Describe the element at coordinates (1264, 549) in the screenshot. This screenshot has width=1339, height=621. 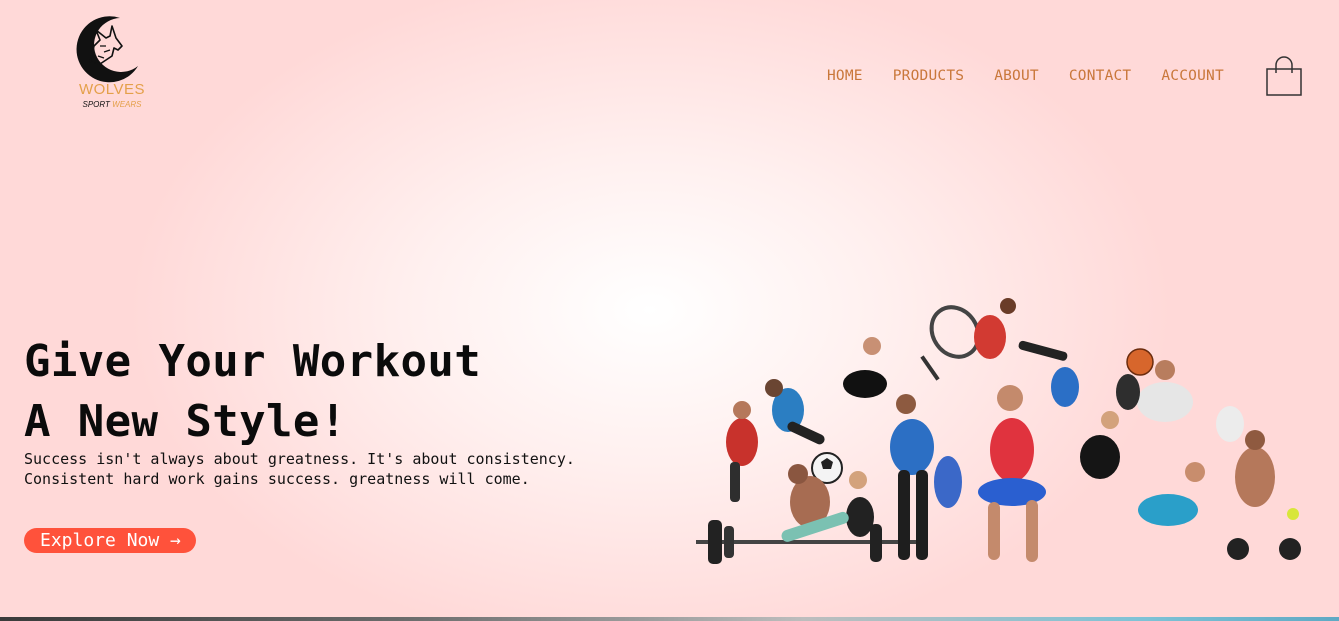
I see `kettlebell-icon` at that location.